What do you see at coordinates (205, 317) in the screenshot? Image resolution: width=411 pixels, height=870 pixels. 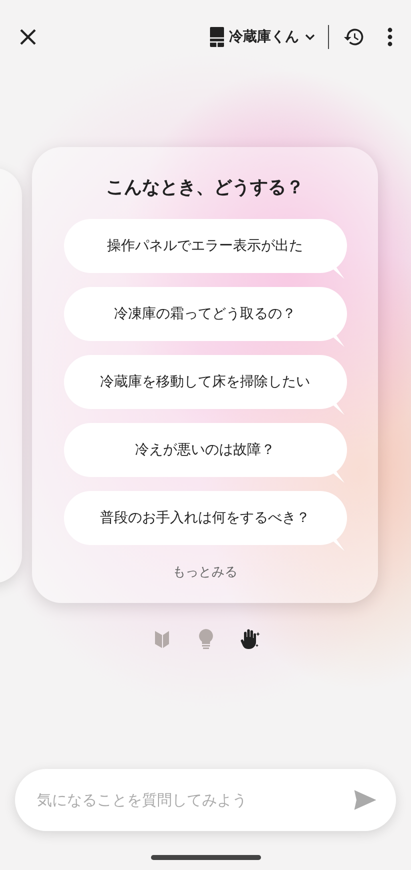 I see `question-bubble: 冷凍庫の霜ってどう取るの？` at bounding box center [205, 317].